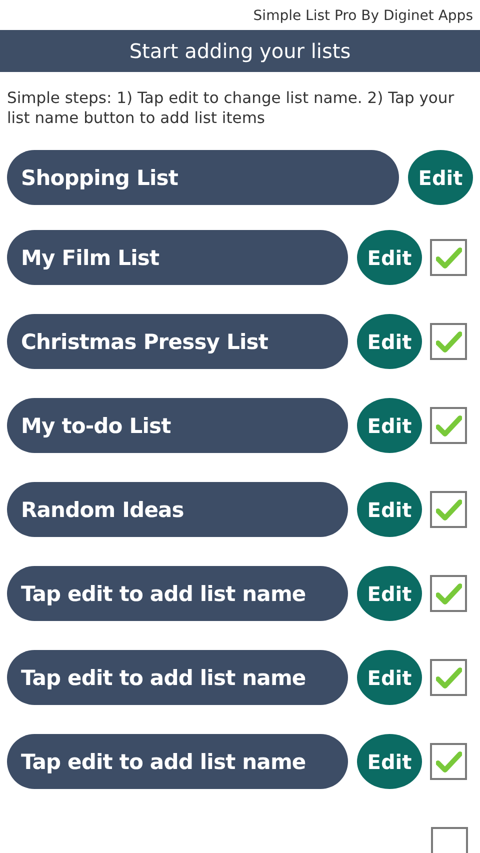 The width and height of the screenshot is (480, 853). What do you see at coordinates (177, 257) in the screenshot?
I see `list-name-button: My Film List` at bounding box center [177, 257].